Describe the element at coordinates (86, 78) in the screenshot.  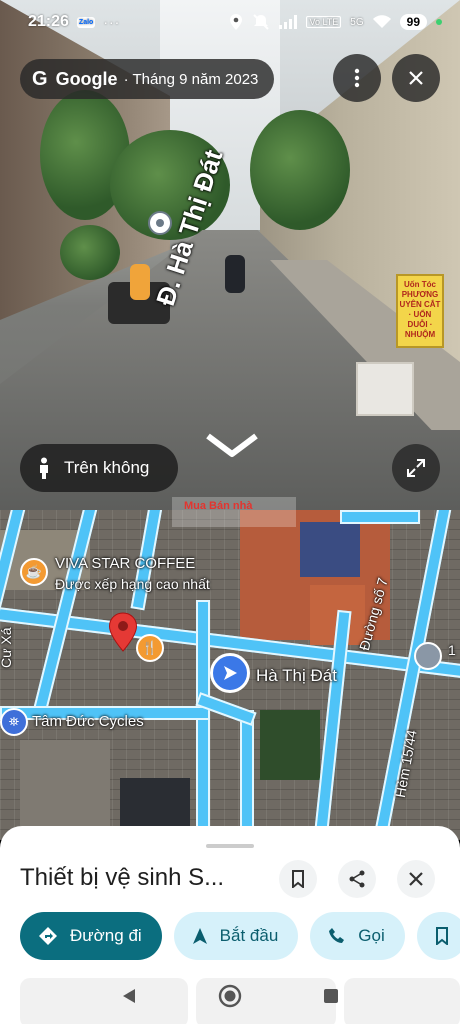
I see `brand-label: Google` at that location.